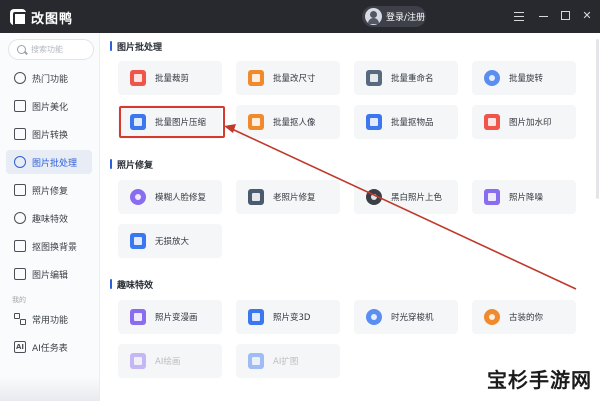 Image resolution: width=600 pixels, height=401 pixels. I want to click on tool-costume: 古装的你, so click(524, 317).